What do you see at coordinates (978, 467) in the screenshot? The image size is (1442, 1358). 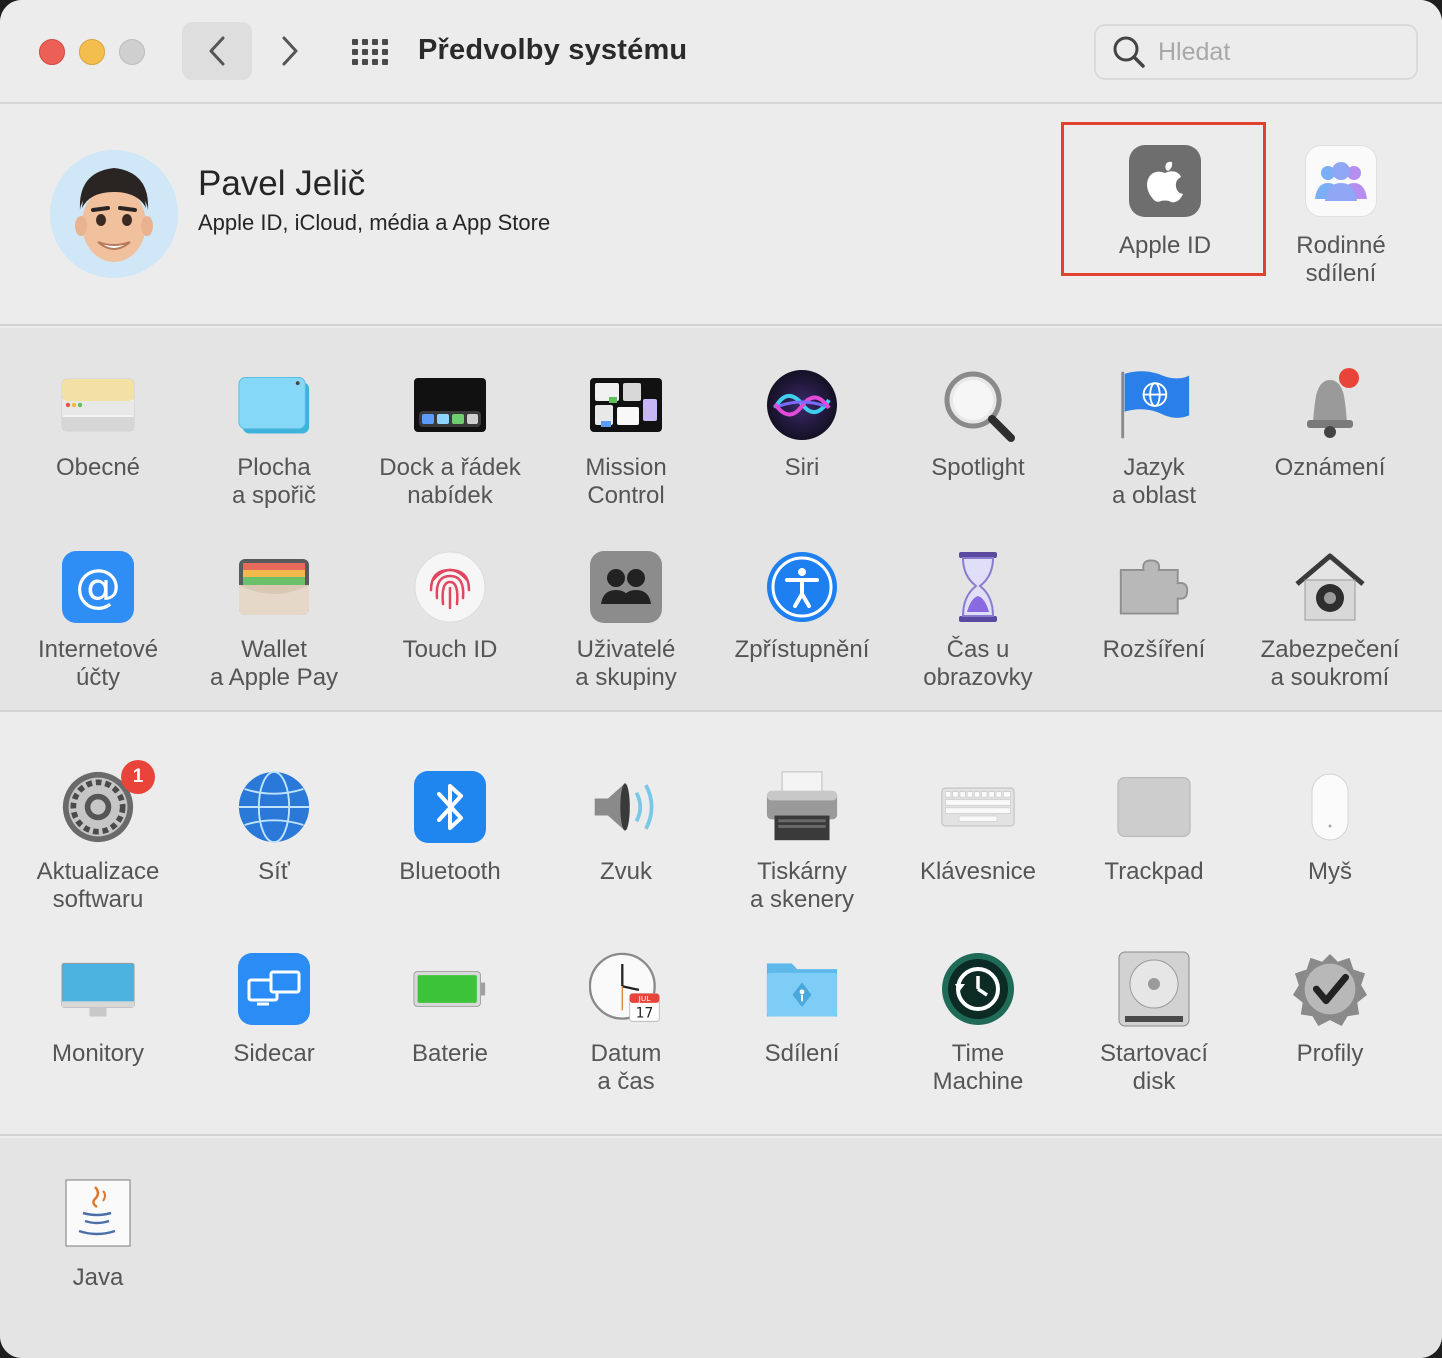 I see `pane-label: Spotlight` at bounding box center [978, 467].